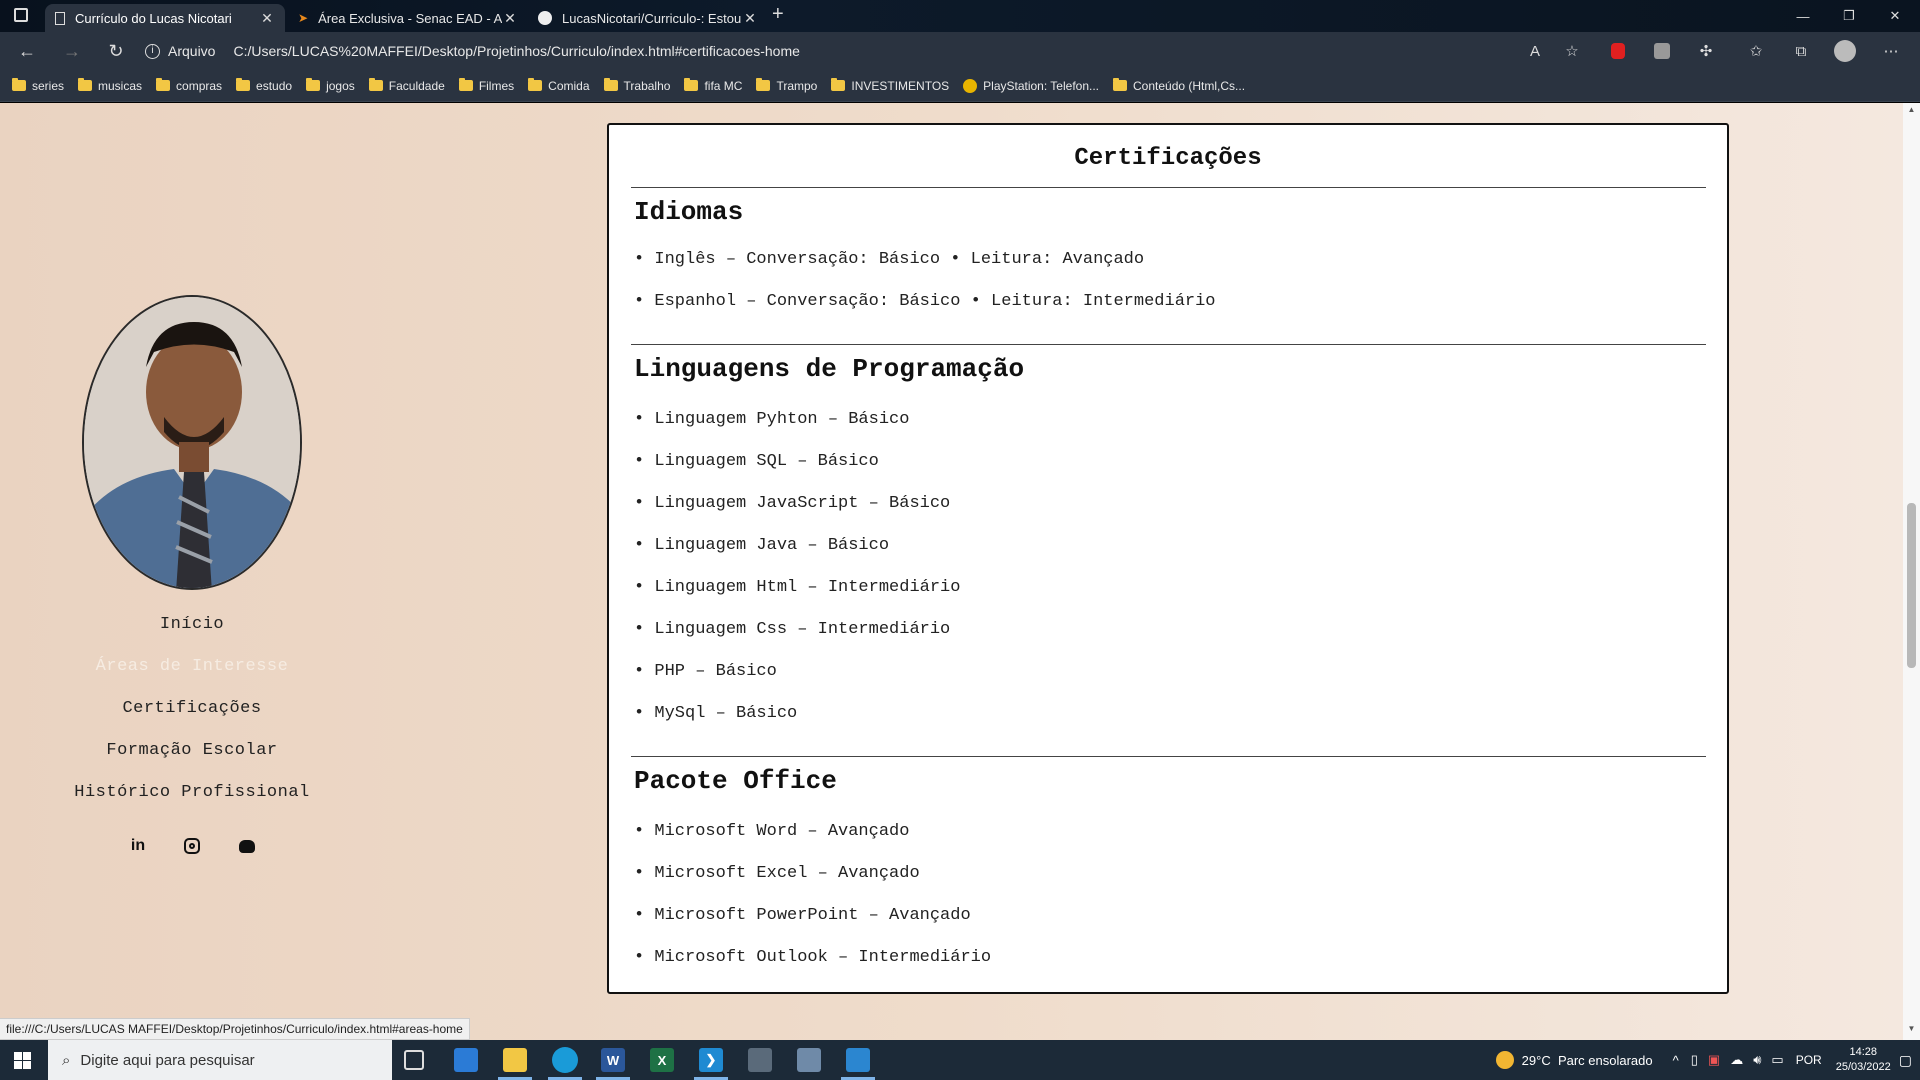 The width and height of the screenshot is (1920, 1080). What do you see at coordinates (1849, 16) in the screenshot?
I see `restore-button: ❐` at bounding box center [1849, 16].